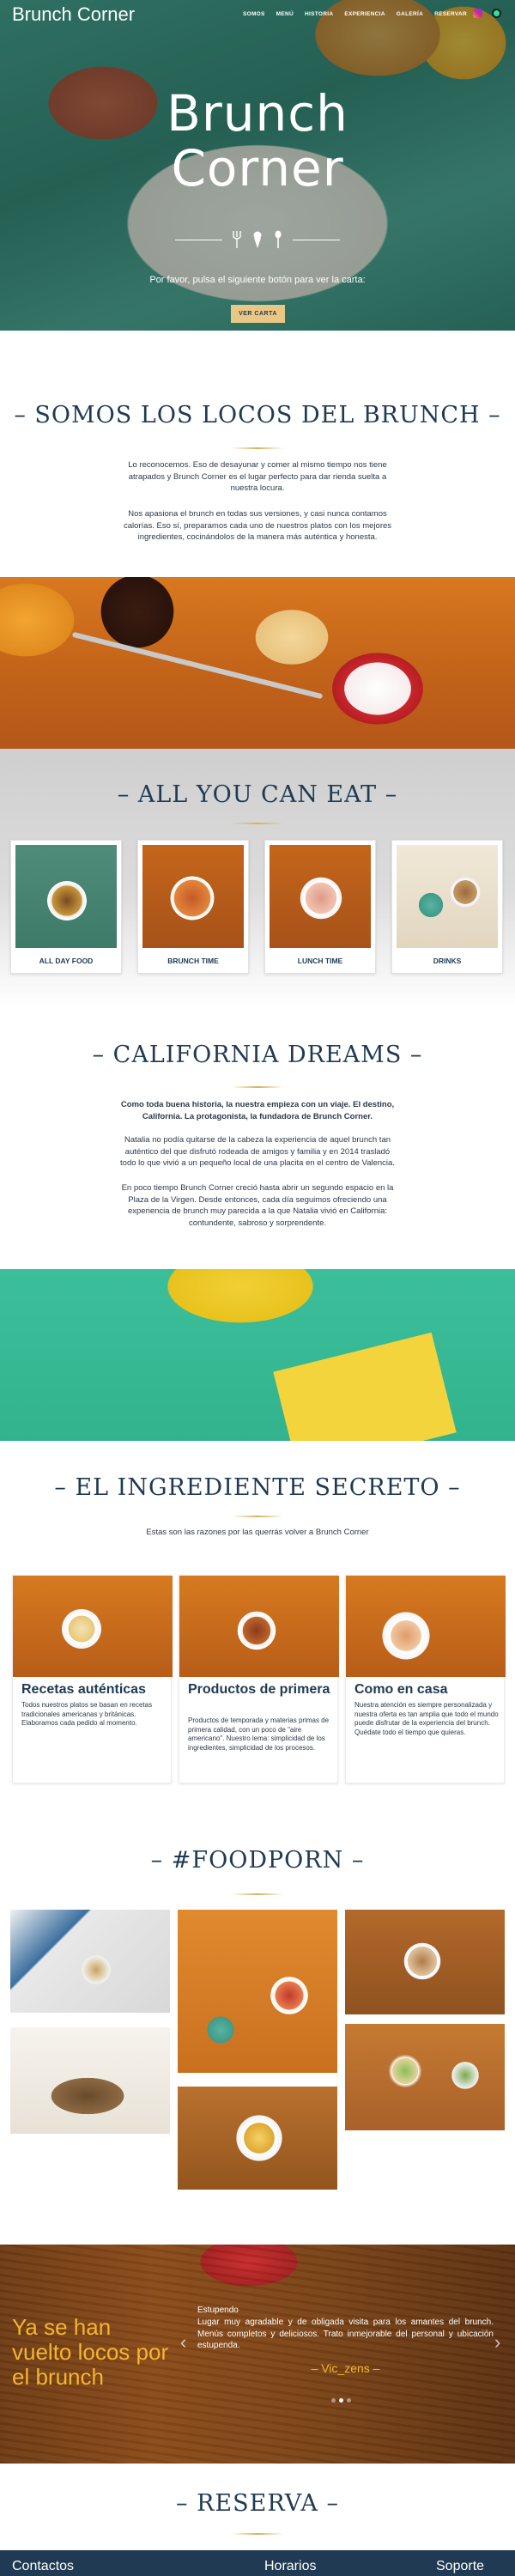  I want to click on recetas-image, so click(93, 1627).